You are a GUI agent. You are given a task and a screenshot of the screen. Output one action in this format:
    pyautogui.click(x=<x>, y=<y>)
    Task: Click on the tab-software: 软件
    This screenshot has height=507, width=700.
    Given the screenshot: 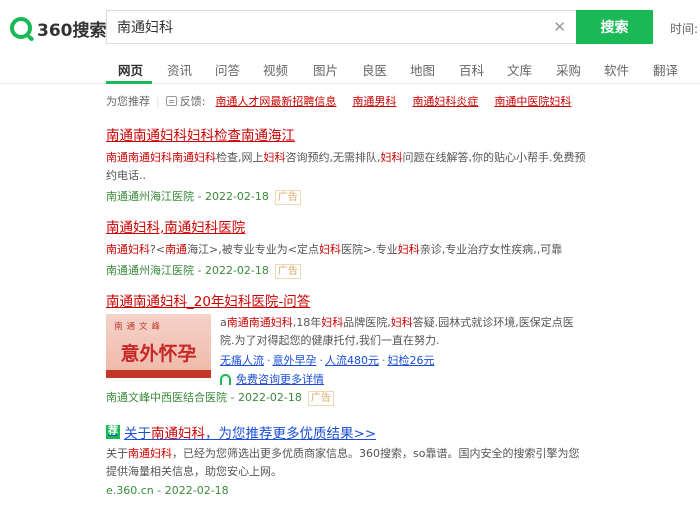 What is the action you would take?
    pyautogui.click(x=616, y=69)
    